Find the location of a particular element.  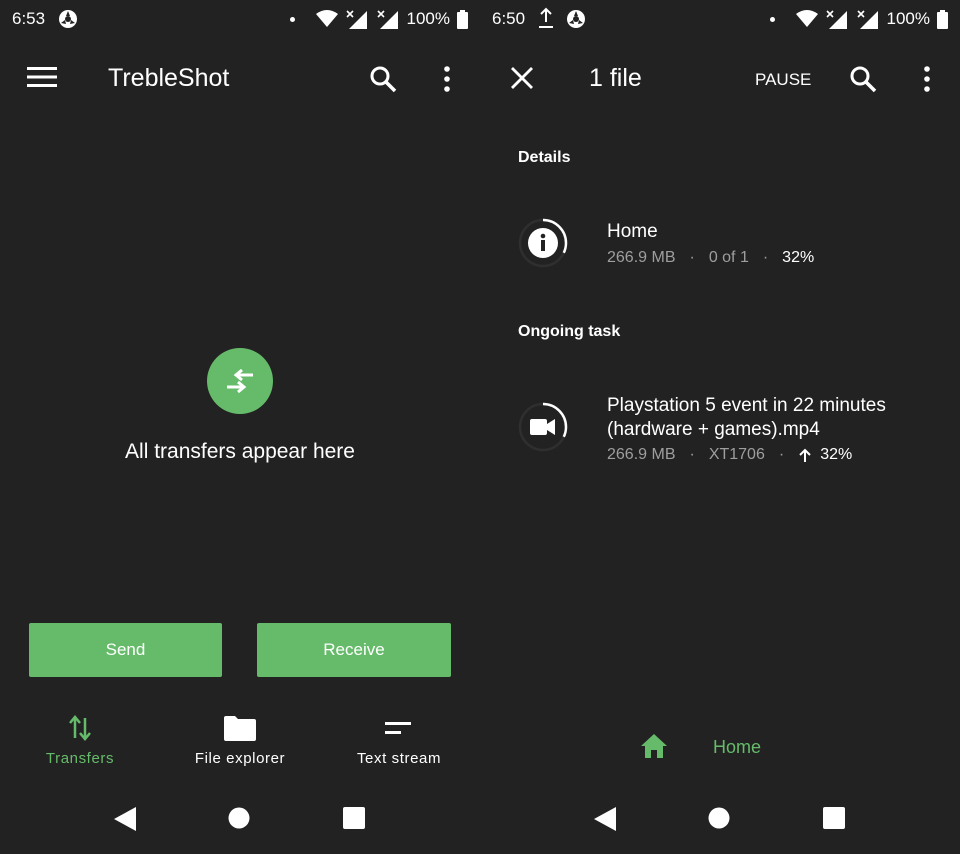

video-camera-icon is located at coordinates (542, 427).